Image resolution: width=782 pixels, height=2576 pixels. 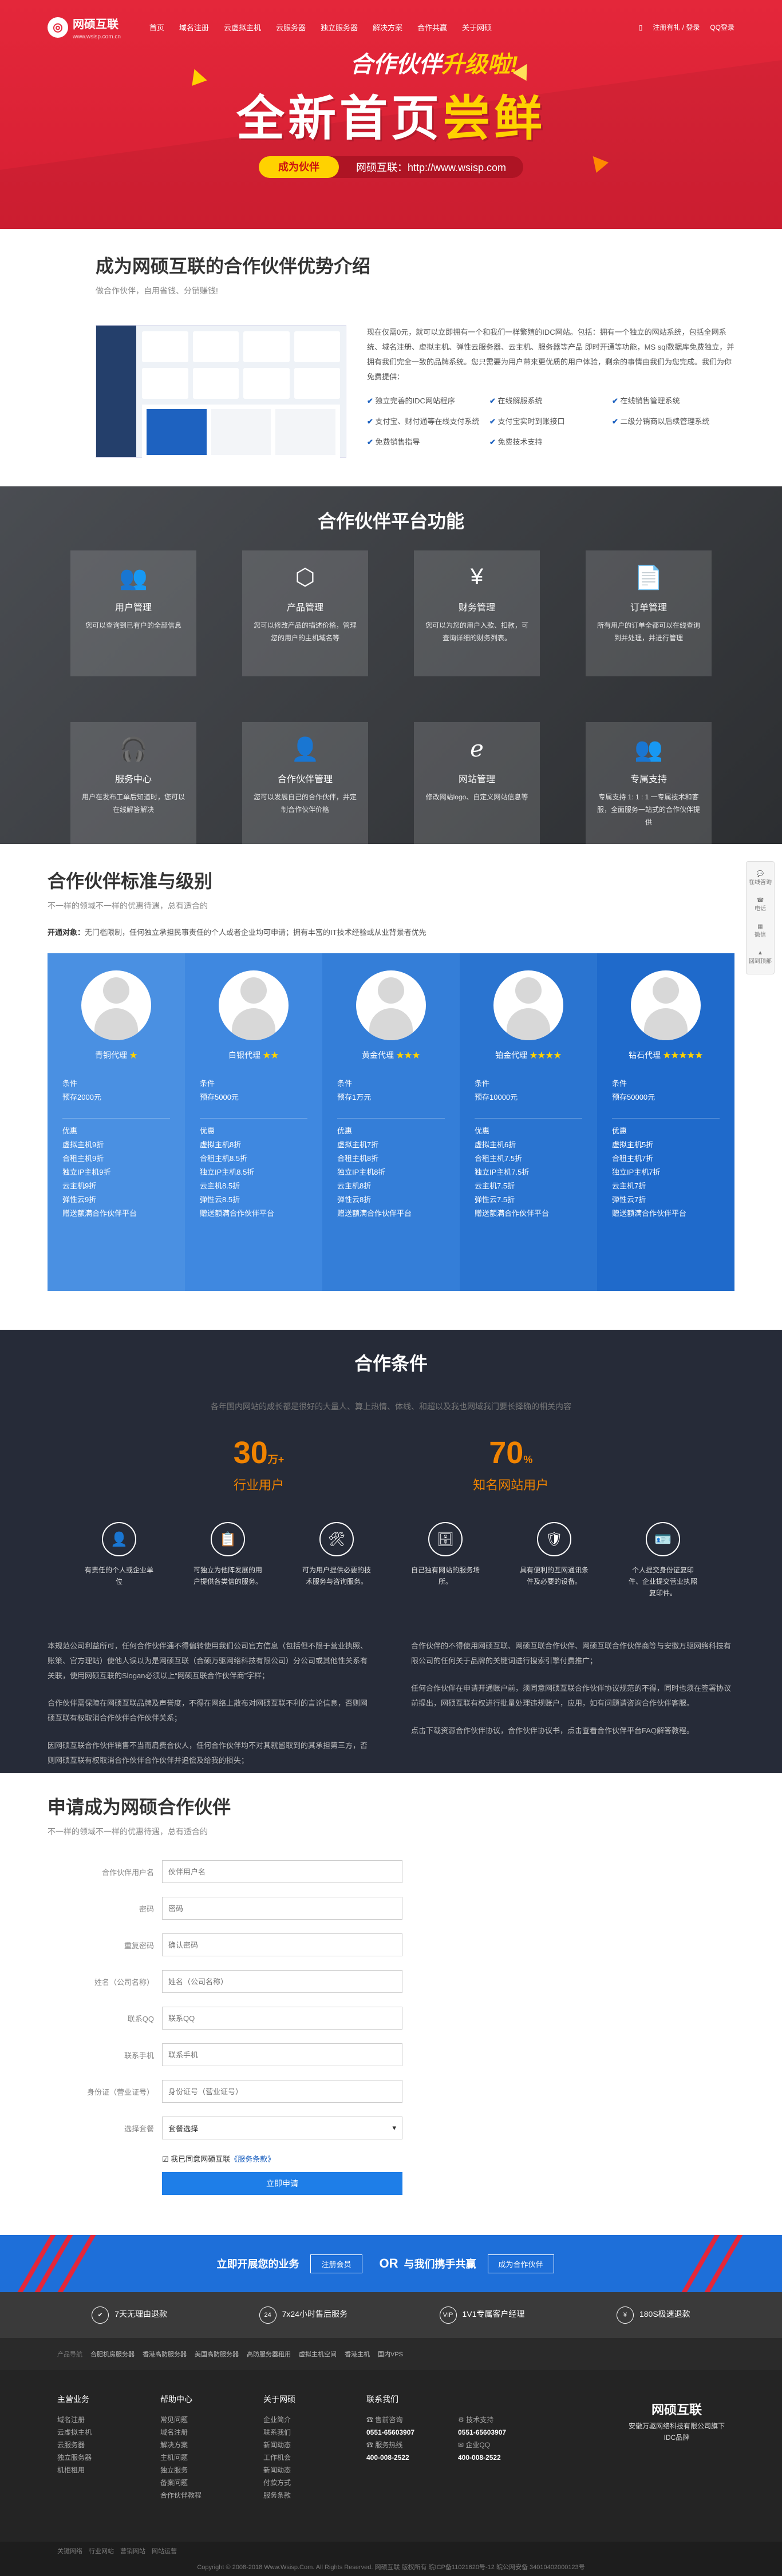 I want to click on footer-column: 关于网硕 企业简介 联系我们 新闻动态 工作机会 新闻动态 付款方式 服务条款, so click(x=314, y=2467).